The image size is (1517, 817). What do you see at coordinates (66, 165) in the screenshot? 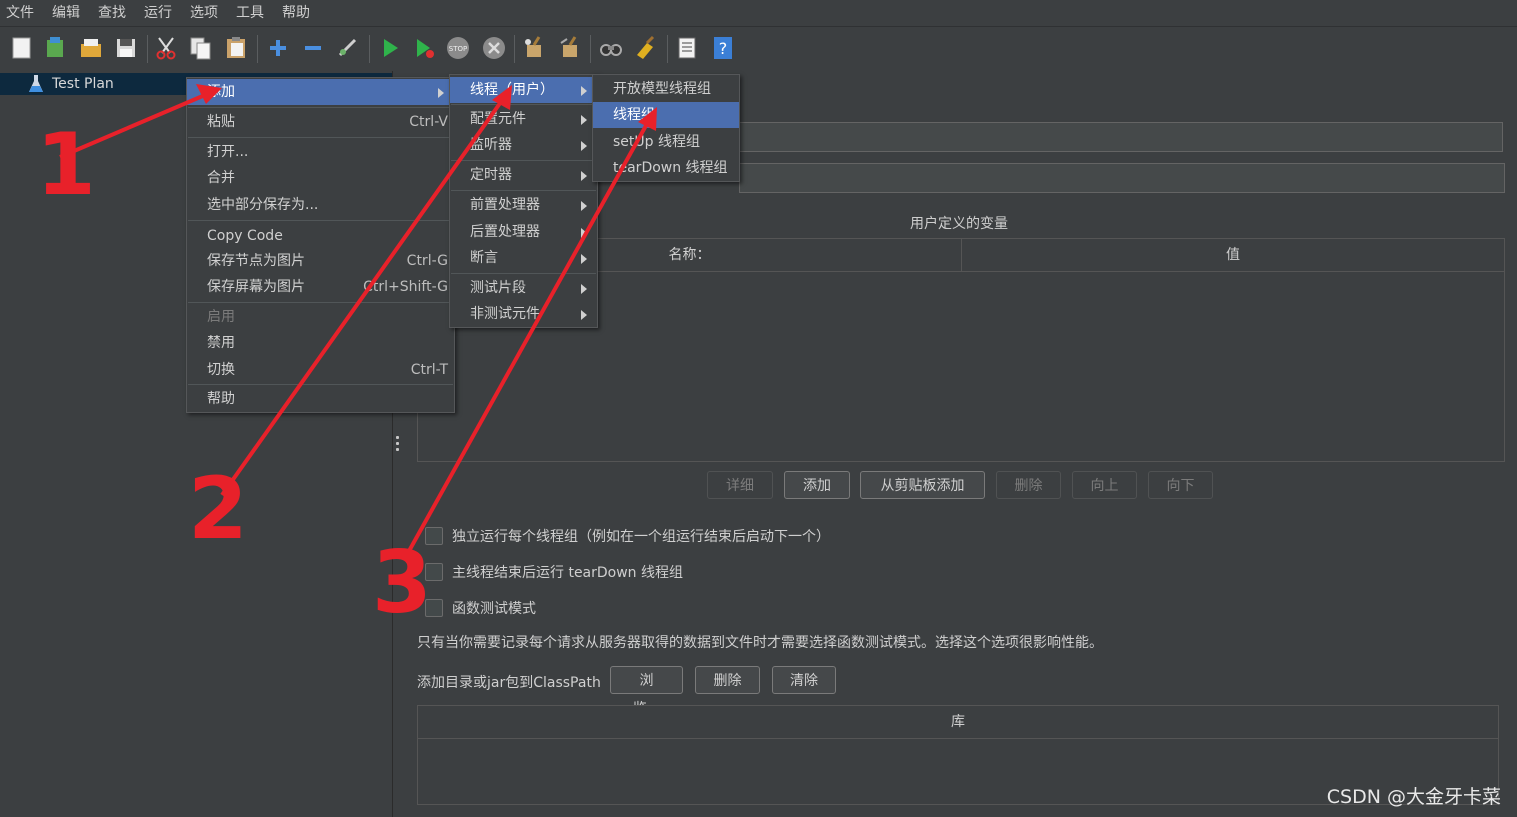
I see `step-1-label: 1` at bounding box center [66, 165].